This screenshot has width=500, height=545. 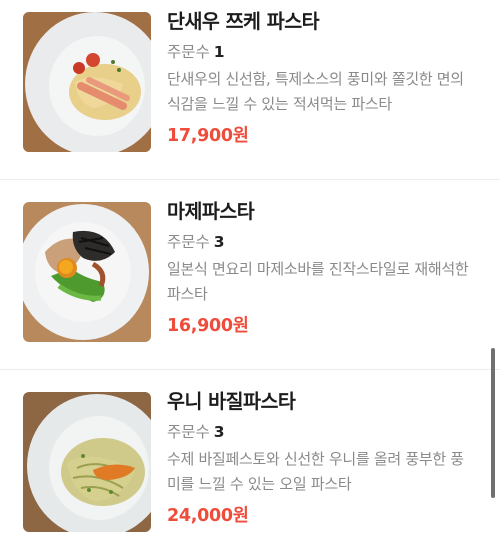 I want to click on order-count: 주문수 1, so click(x=324, y=52).